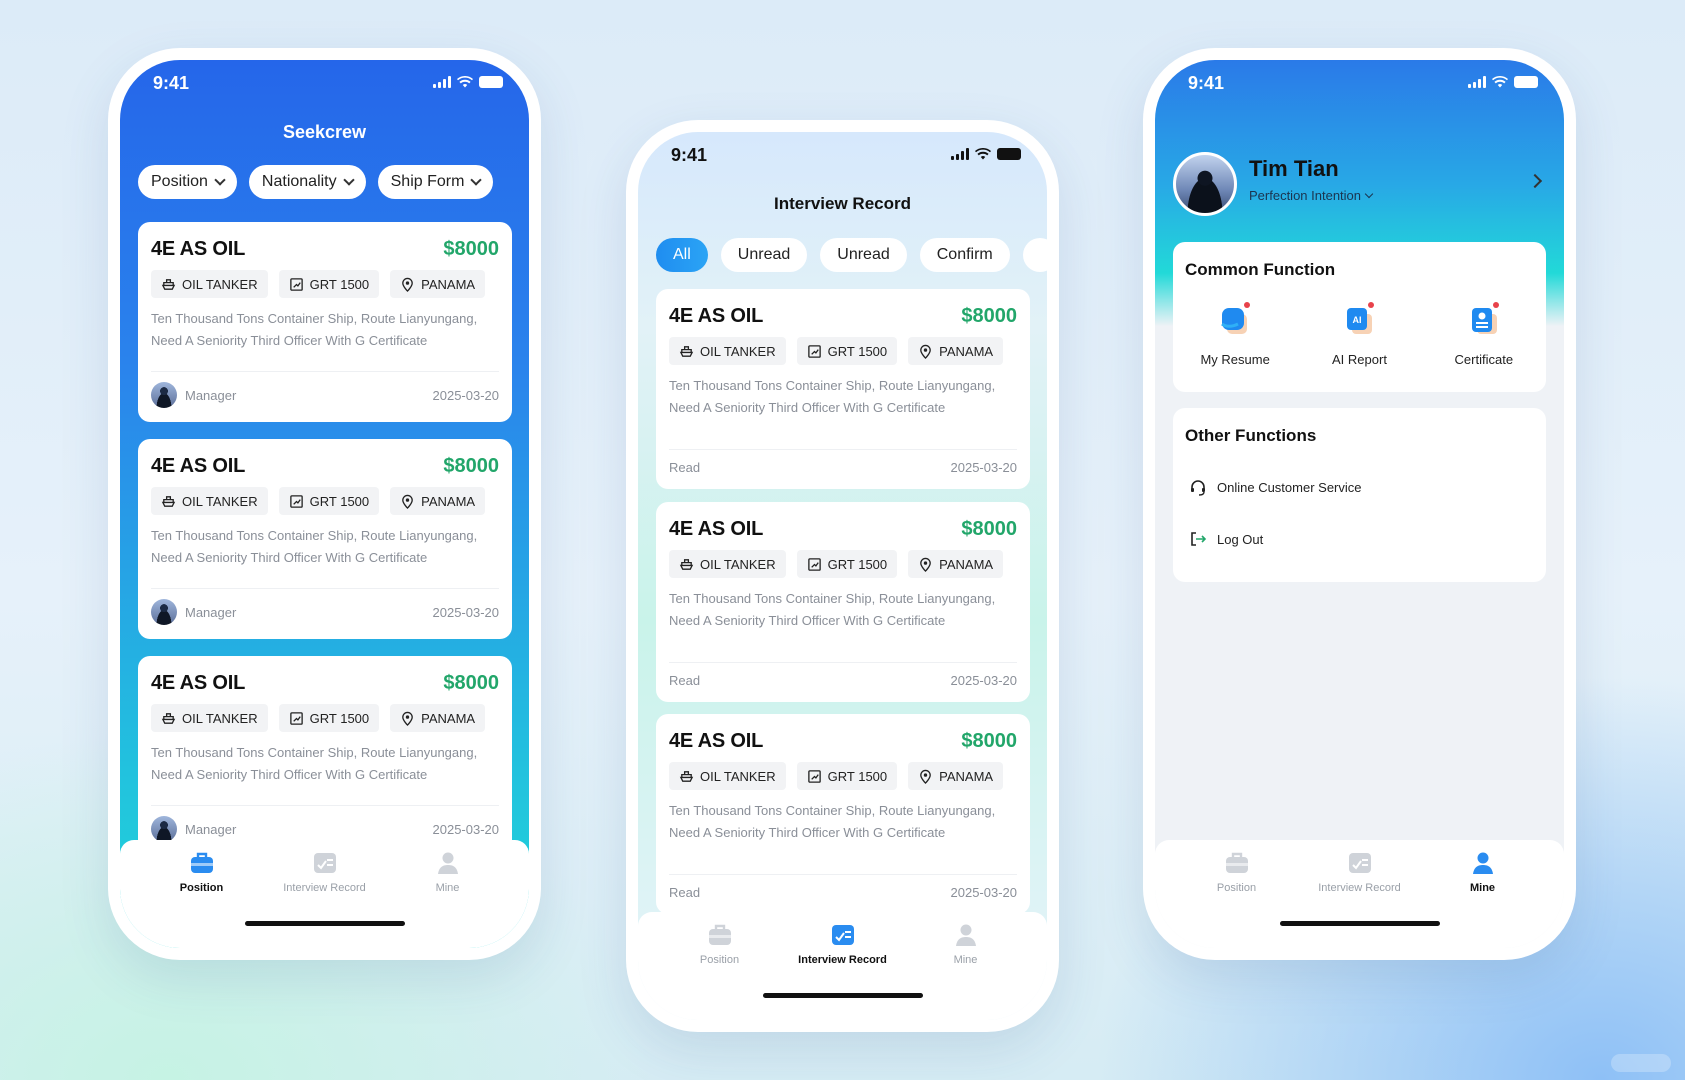  What do you see at coordinates (427, 181) in the screenshot?
I see `filter-label: Ship Form` at bounding box center [427, 181].